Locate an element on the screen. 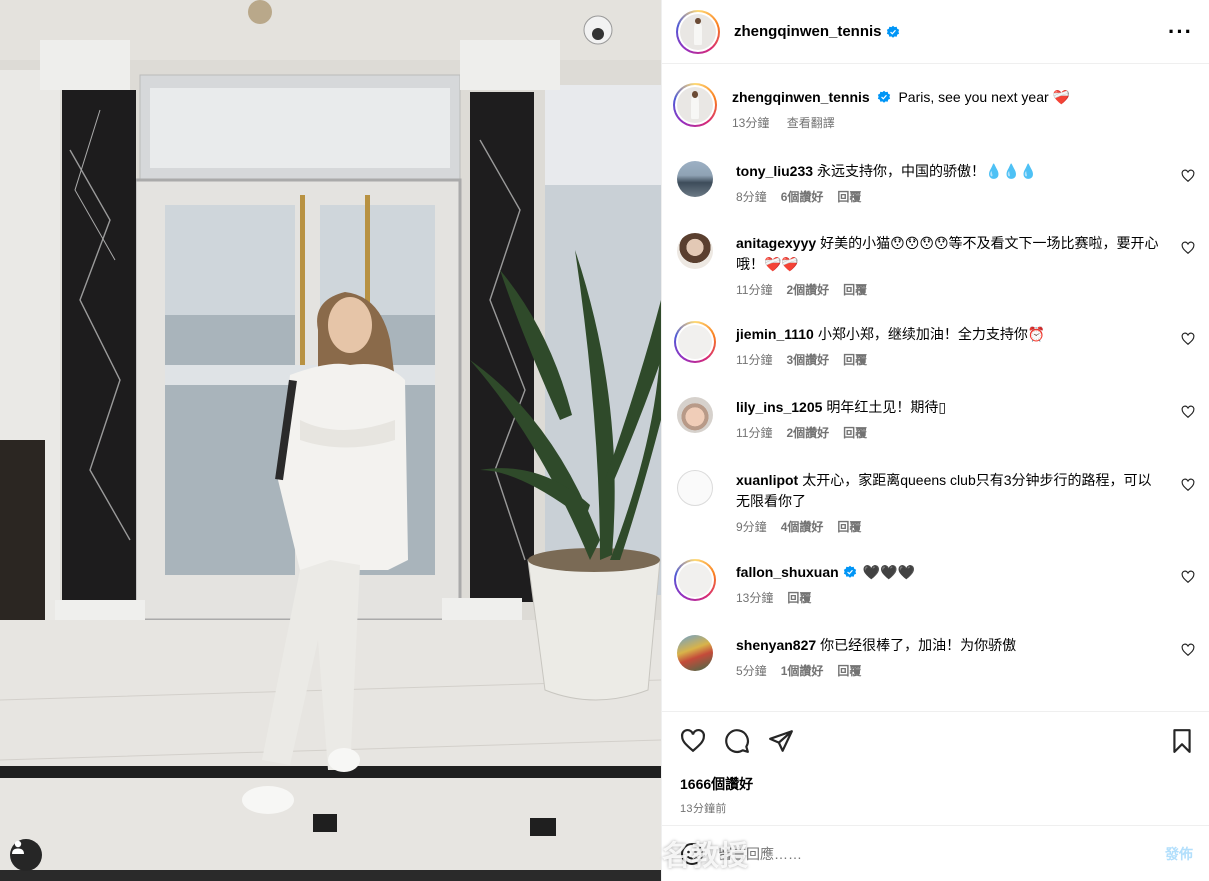 The height and width of the screenshot is (881, 1209). comment-username: tony_liu233 is located at coordinates (774, 171).